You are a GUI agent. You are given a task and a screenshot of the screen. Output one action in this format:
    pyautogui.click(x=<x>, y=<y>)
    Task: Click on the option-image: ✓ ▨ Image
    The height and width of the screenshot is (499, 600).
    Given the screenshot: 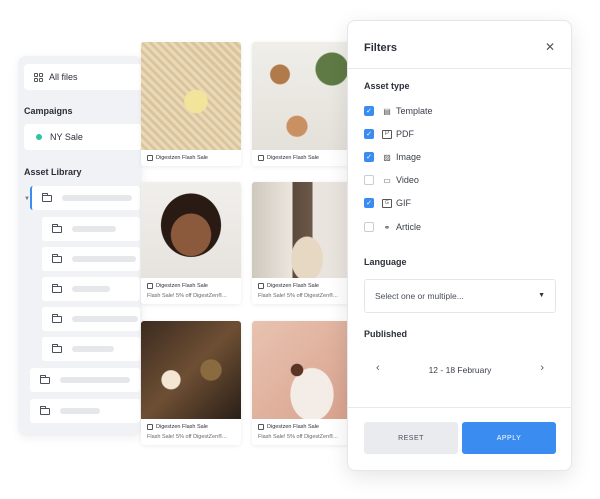 What is the action you would take?
    pyautogui.click(x=392, y=157)
    